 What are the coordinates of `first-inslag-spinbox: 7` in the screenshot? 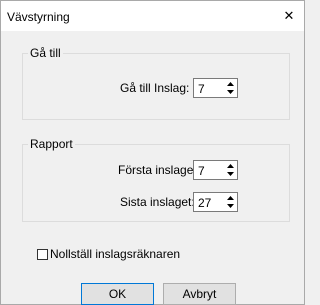 It's located at (215, 170).